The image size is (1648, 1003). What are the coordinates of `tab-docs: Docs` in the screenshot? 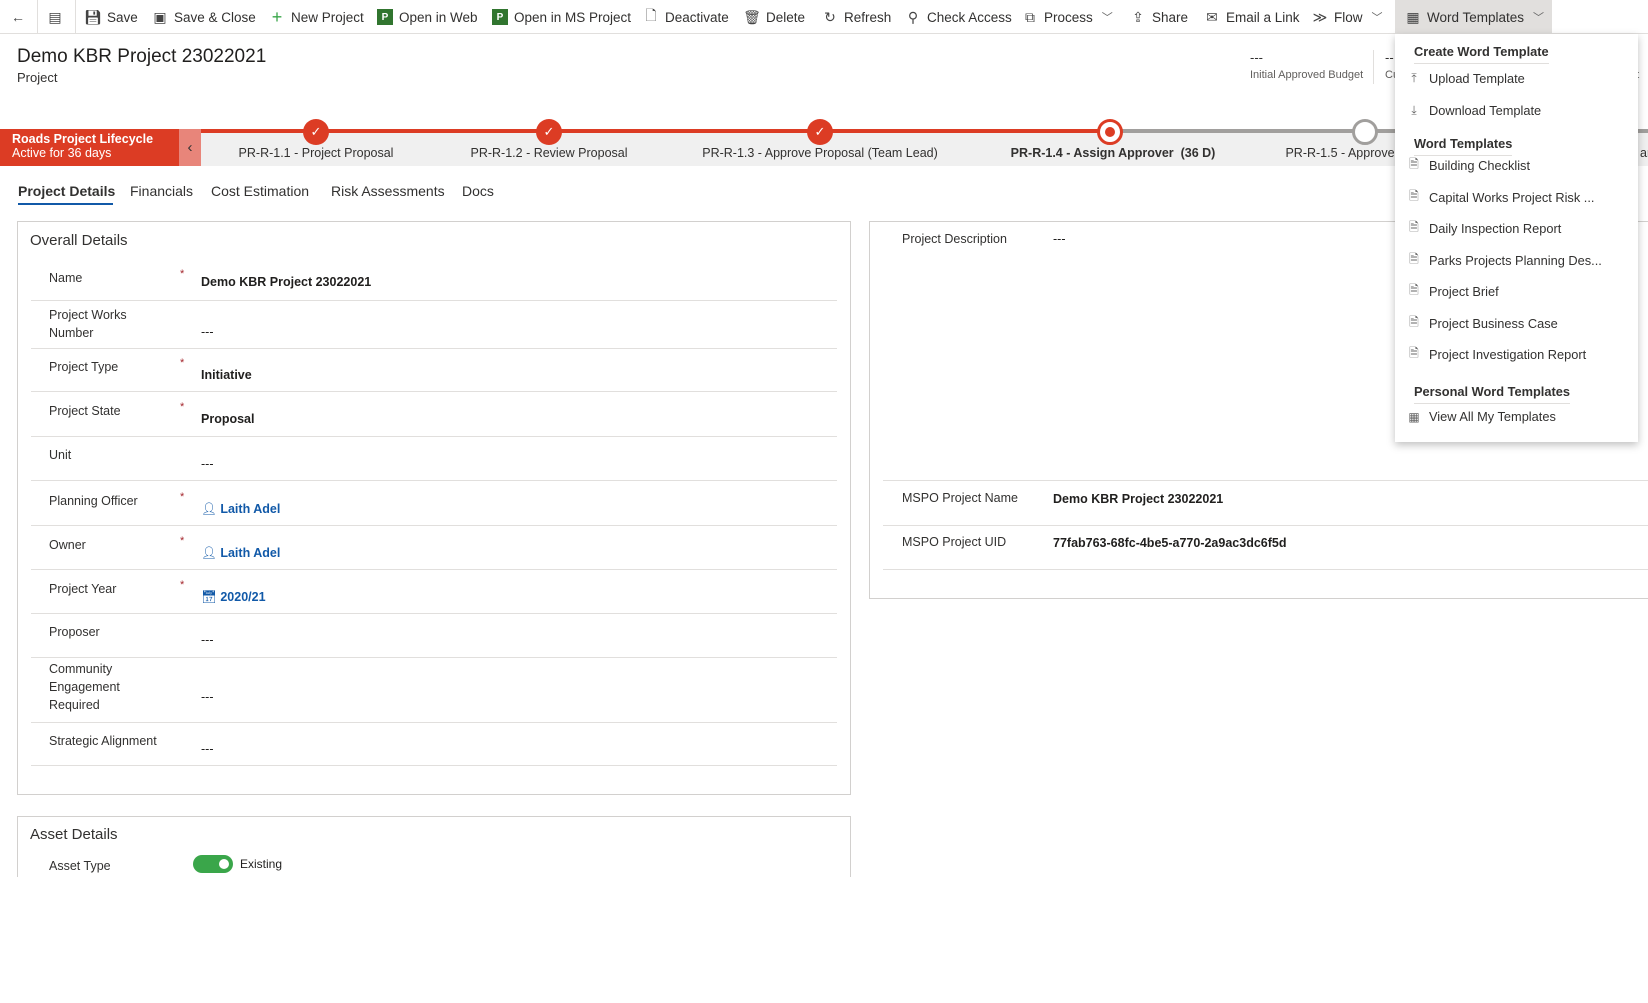 It's located at (478, 191).